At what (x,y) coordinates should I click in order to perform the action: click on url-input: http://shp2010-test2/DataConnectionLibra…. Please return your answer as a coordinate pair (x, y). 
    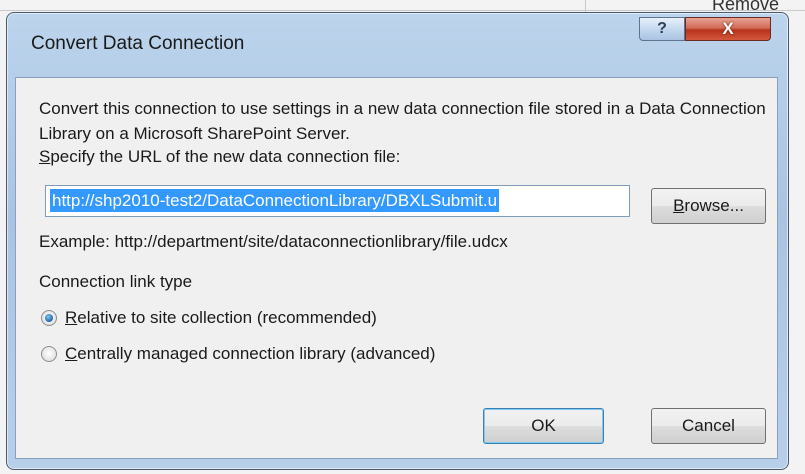
    Looking at the image, I should click on (337, 201).